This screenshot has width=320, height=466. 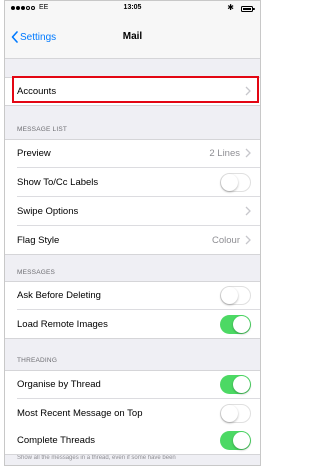 I want to click on preview-value: 2 Lines, so click(x=224, y=153).